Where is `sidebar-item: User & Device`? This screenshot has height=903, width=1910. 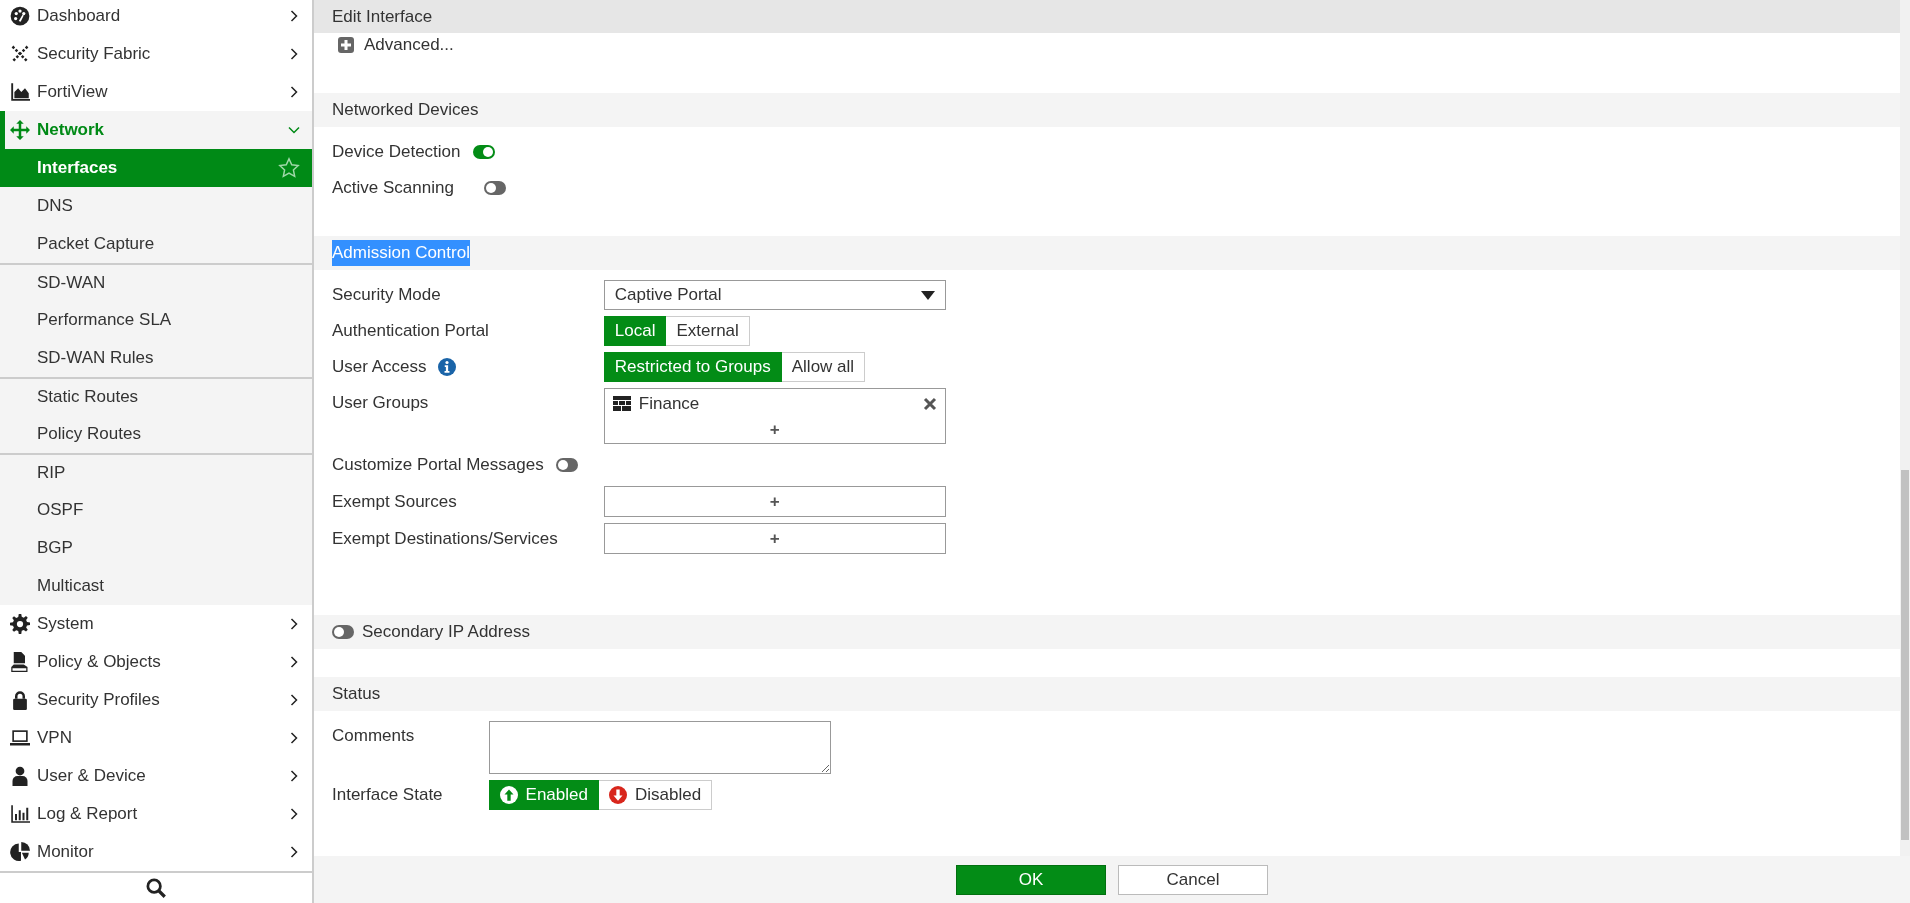 sidebar-item: User & Device is located at coordinates (156, 776).